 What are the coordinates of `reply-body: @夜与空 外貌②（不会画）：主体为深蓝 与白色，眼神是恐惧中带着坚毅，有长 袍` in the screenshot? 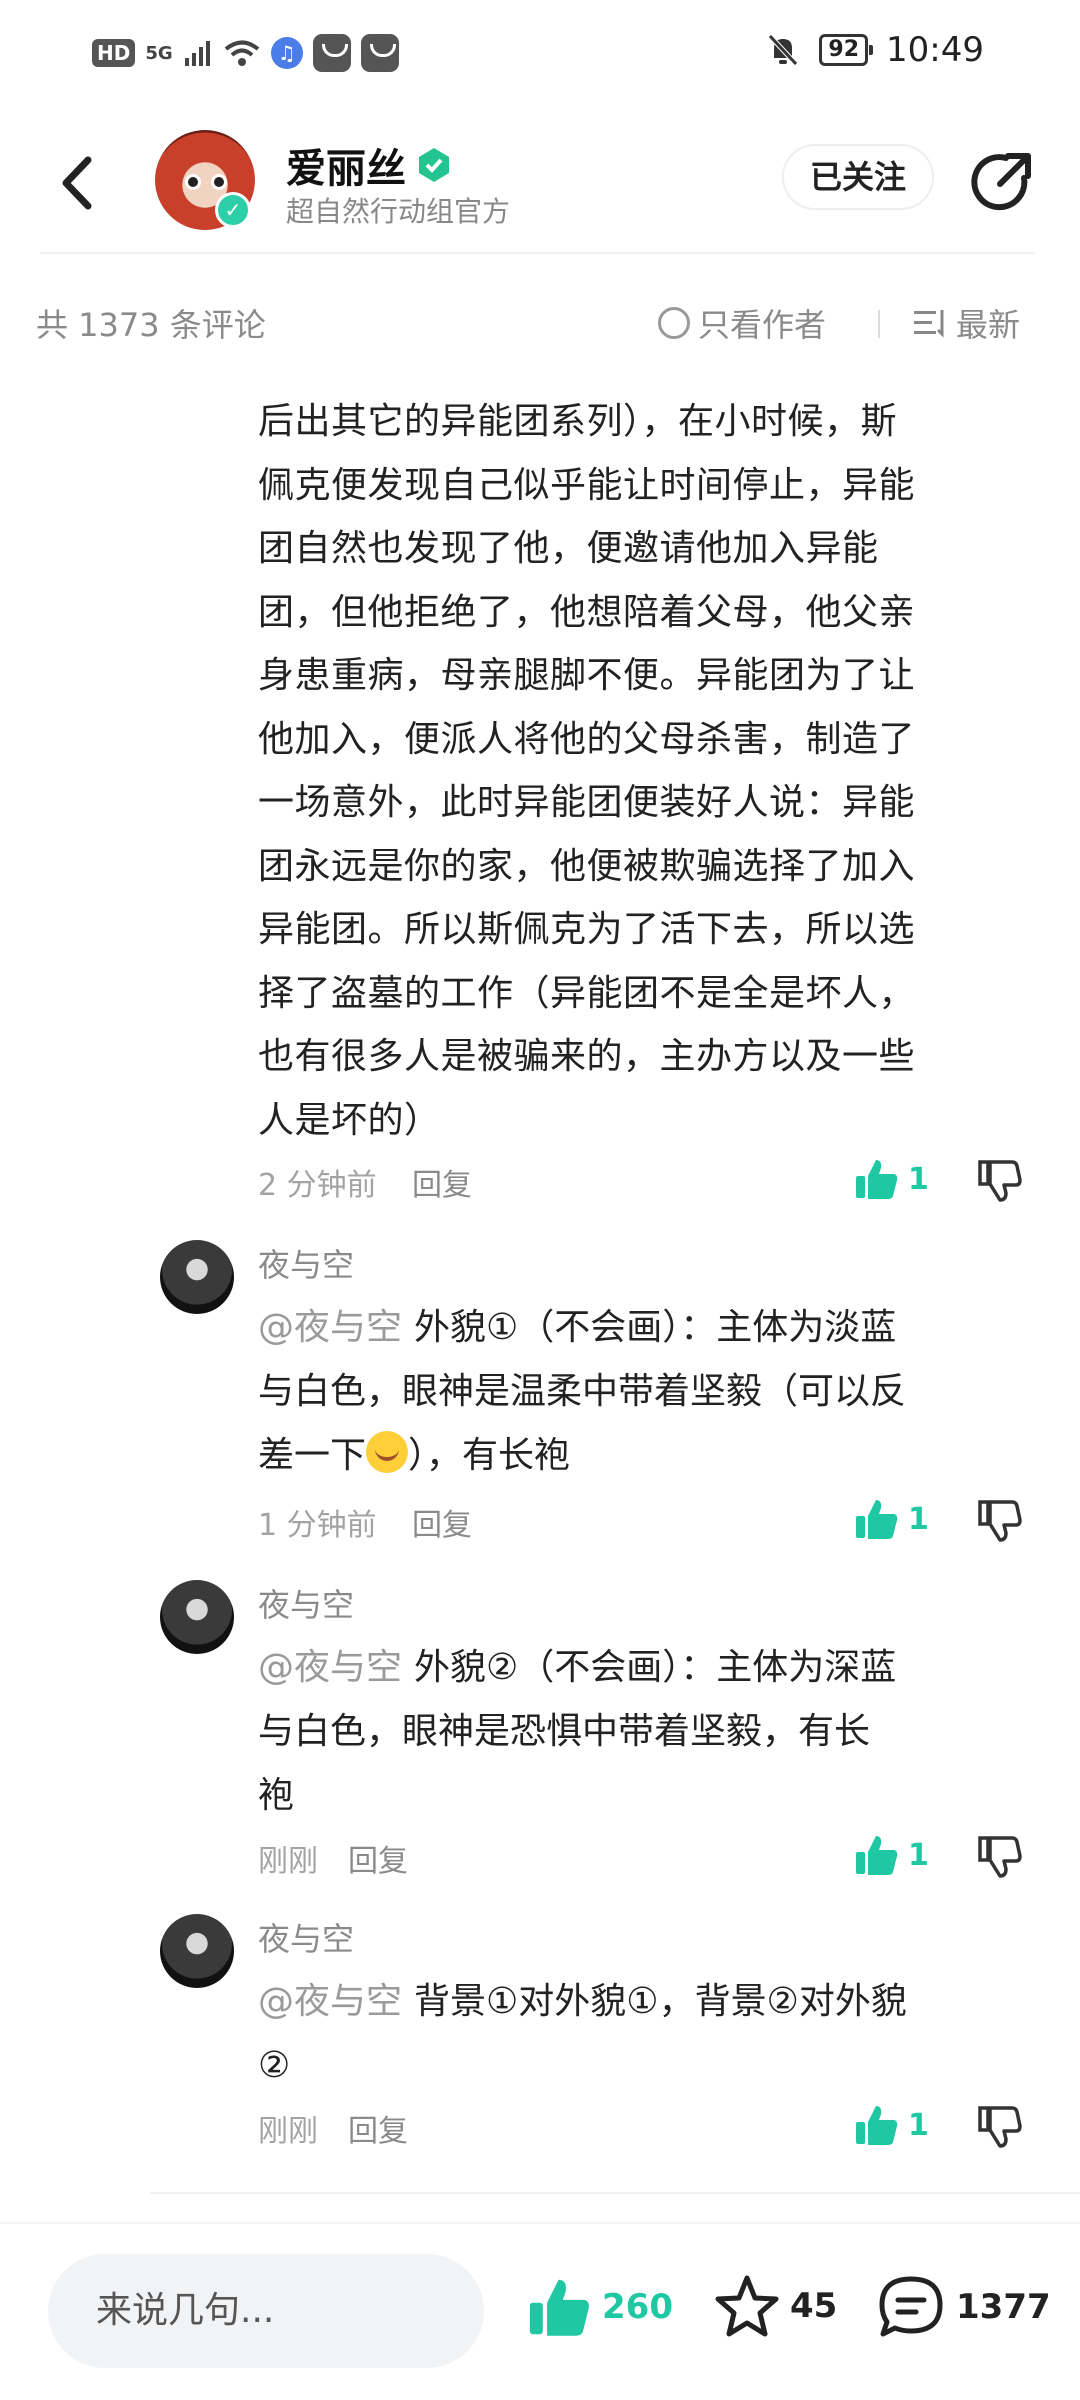 It's located at (648, 1732).